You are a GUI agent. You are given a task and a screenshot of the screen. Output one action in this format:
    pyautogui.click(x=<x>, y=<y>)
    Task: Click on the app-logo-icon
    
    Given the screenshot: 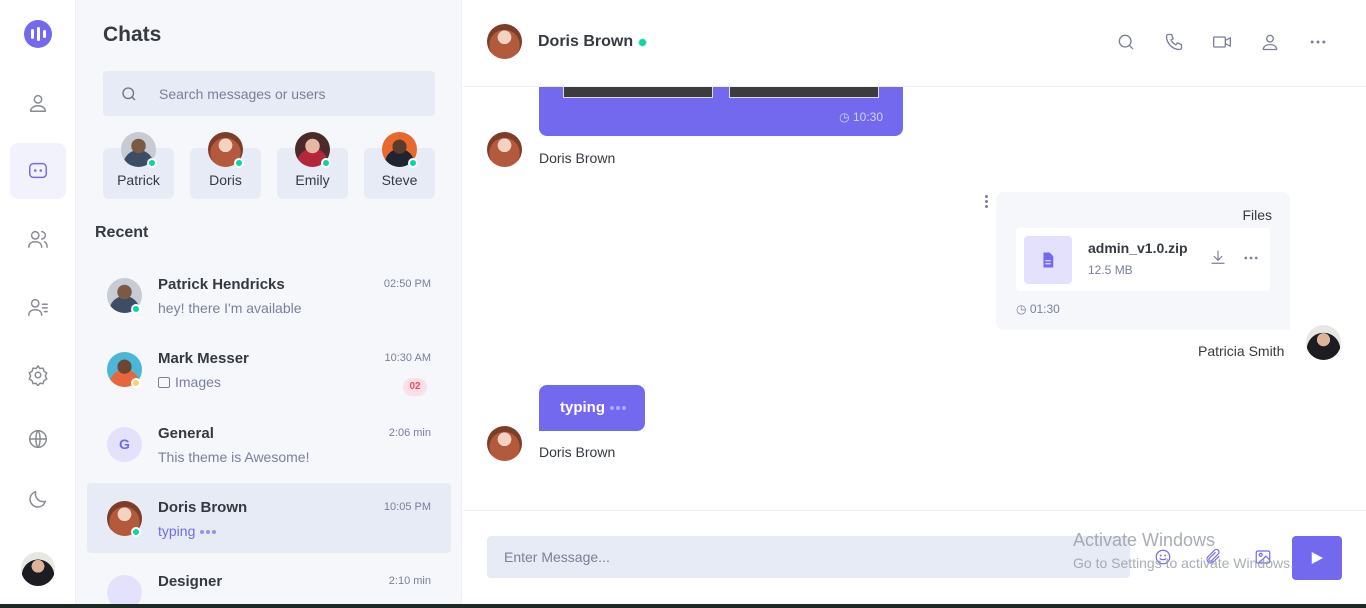 What is the action you would take?
    pyautogui.click(x=38, y=34)
    